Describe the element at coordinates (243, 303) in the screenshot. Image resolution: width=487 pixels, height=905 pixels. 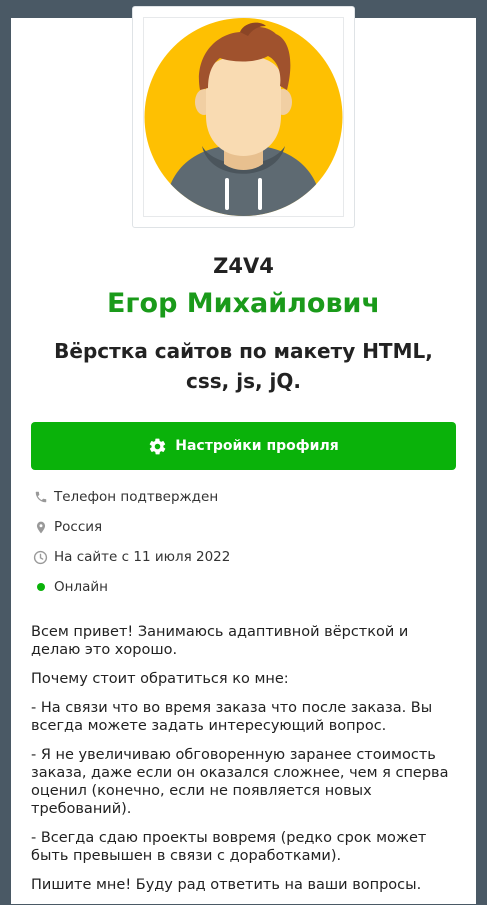
I see `full-name: Егор Михайлович` at that location.